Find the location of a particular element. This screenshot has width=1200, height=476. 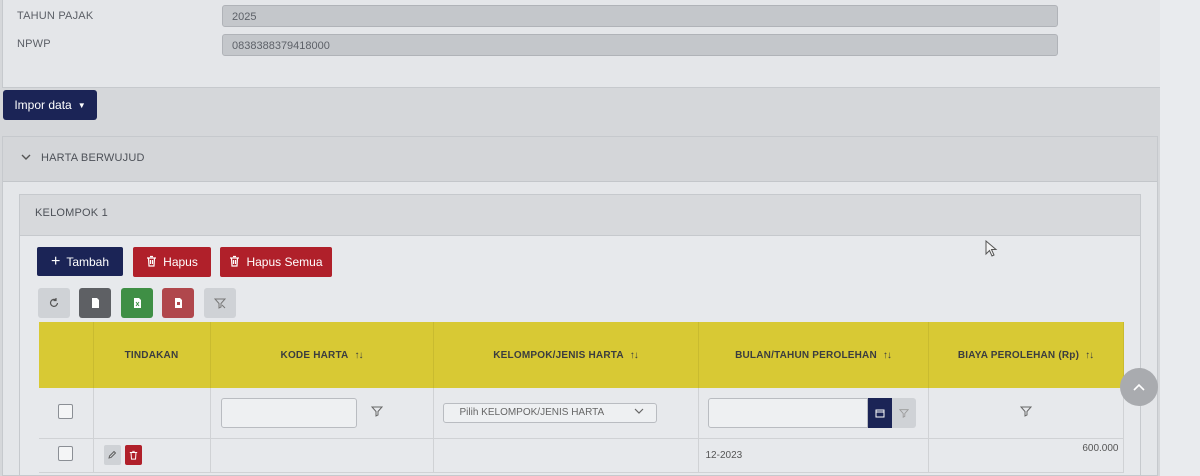

harta-berwujud-header is located at coordinates (580, 159).